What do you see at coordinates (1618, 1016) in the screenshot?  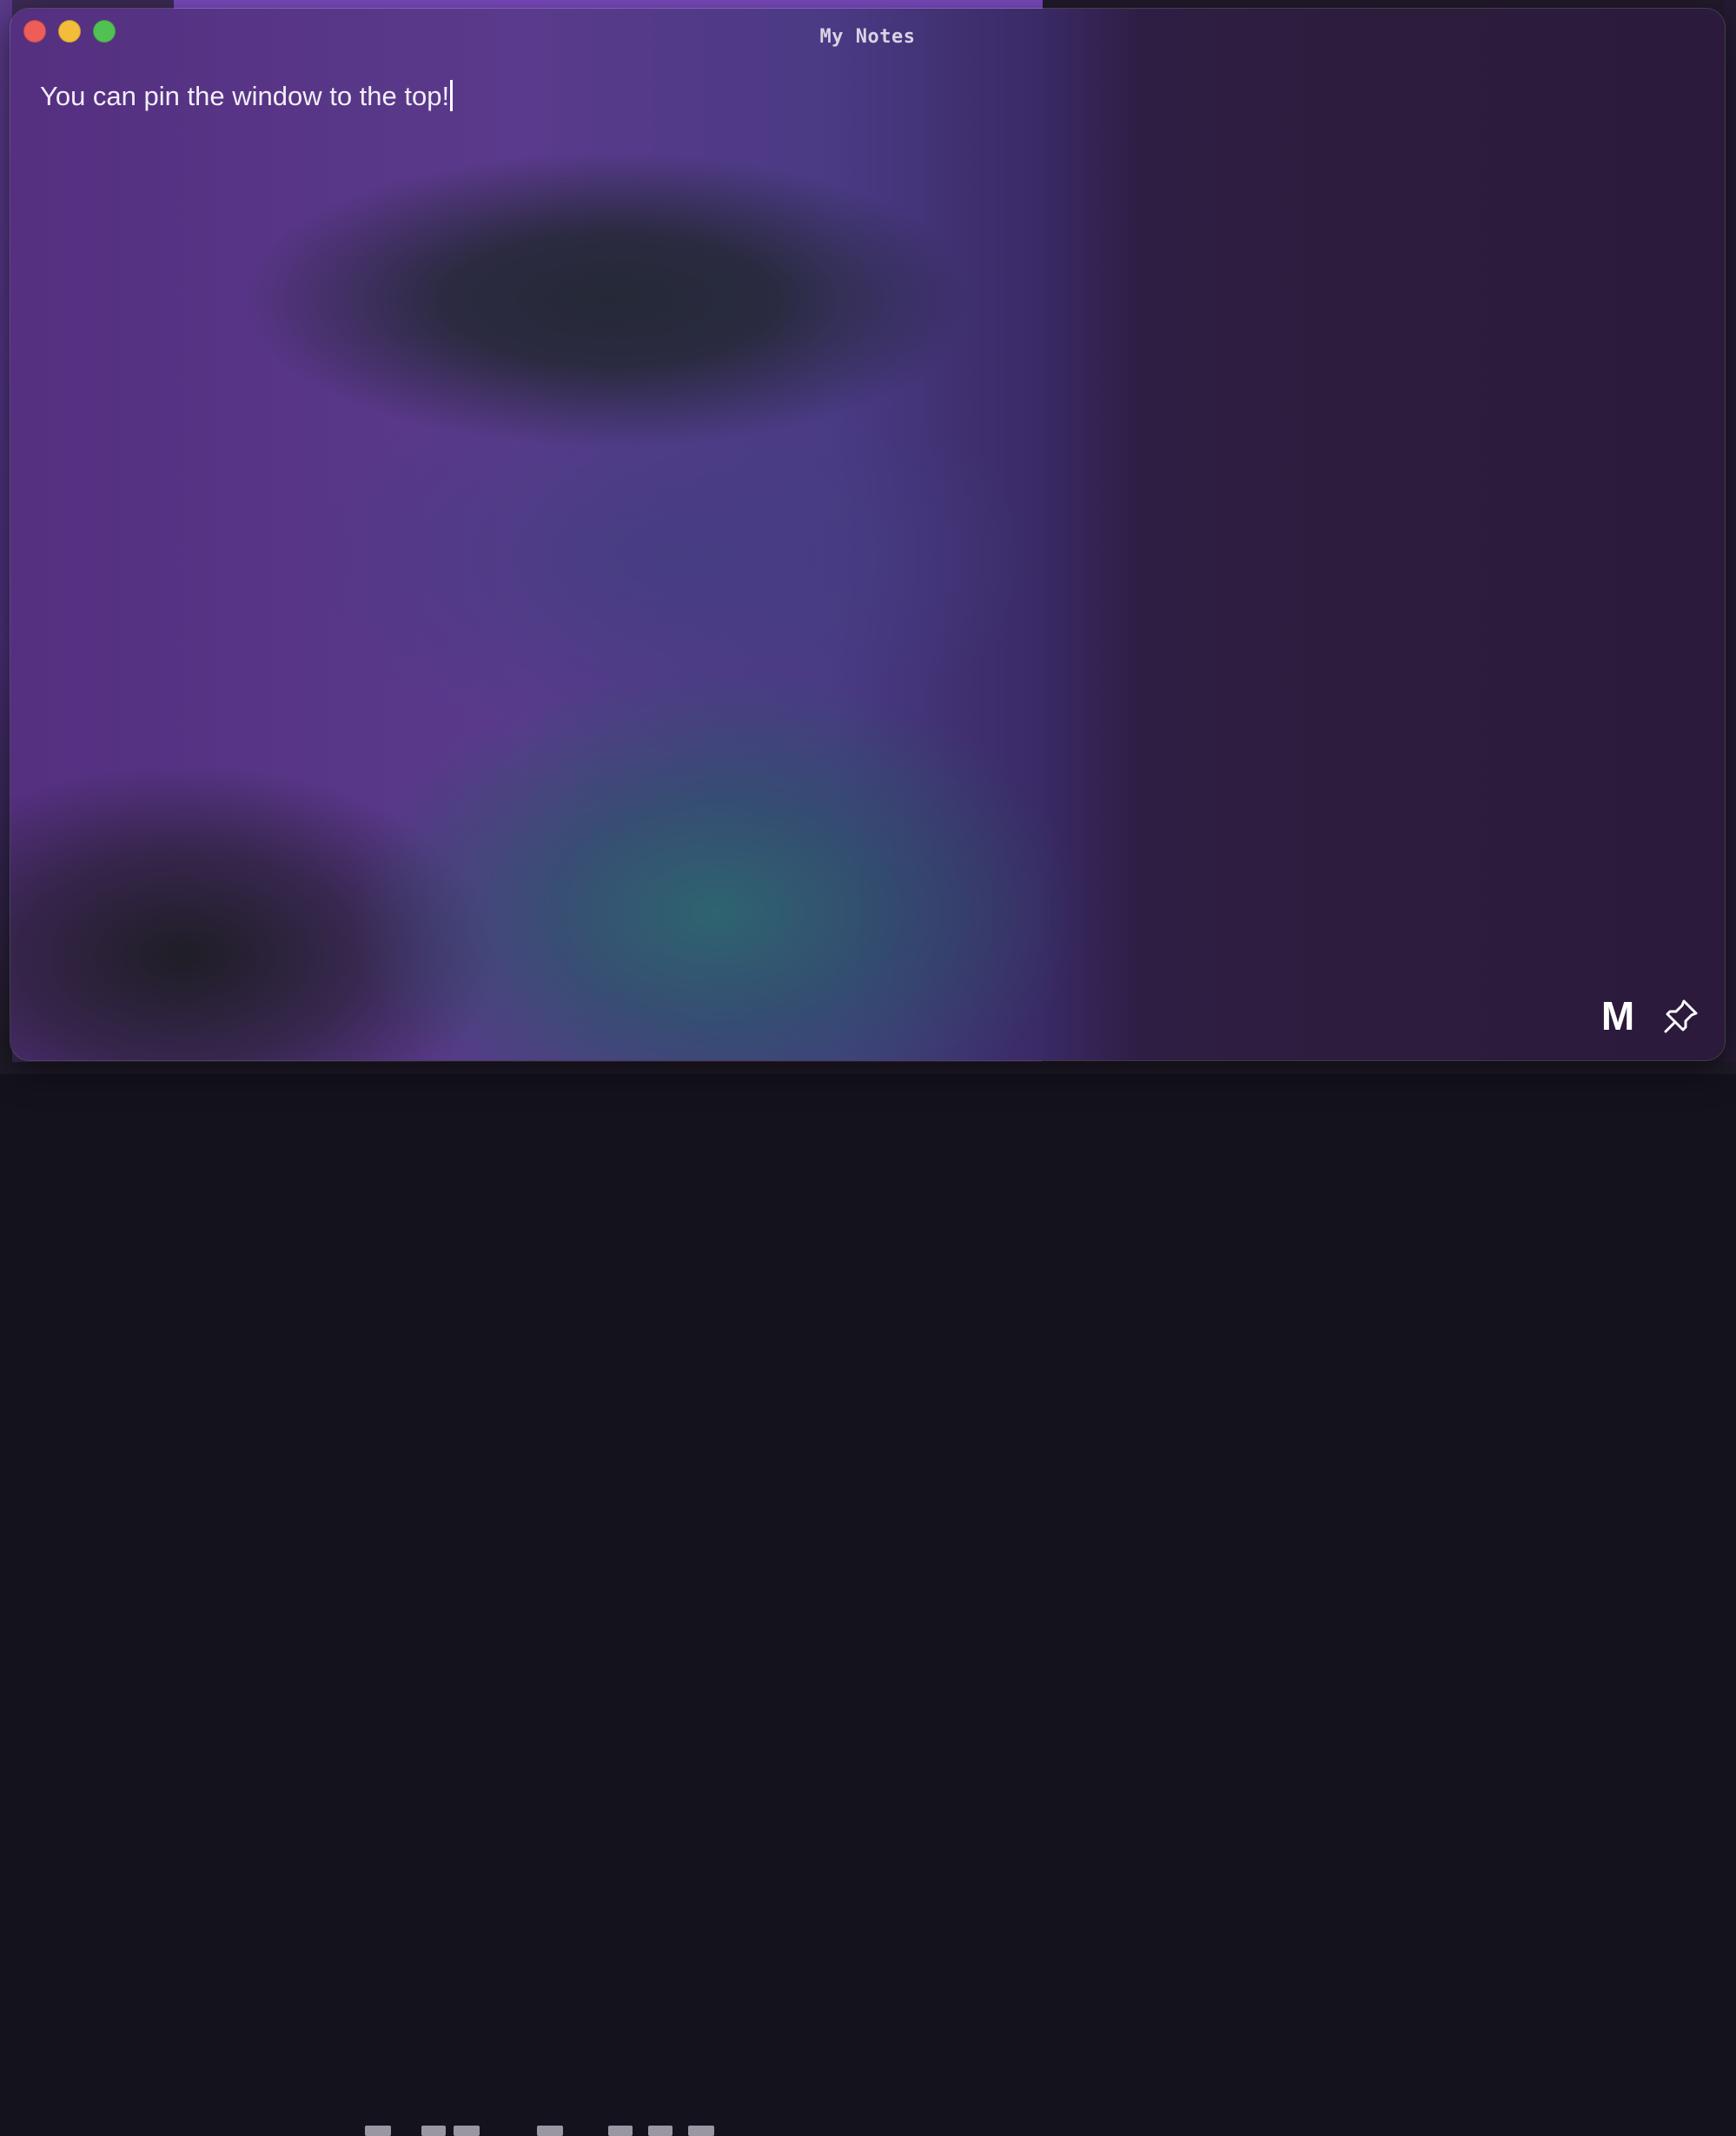 I see `markdown-toggle-button: M` at bounding box center [1618, 1016].